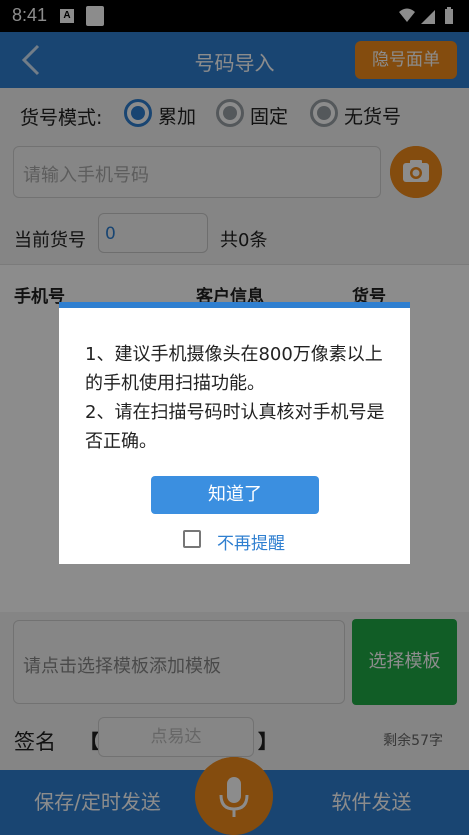  What do you see at coordinates (235, 427) in the screenshot?
I see `dialog-line-2: 2、请在扫描号码时认真核对手机号是否正确。` at bounding box center [235, 427].